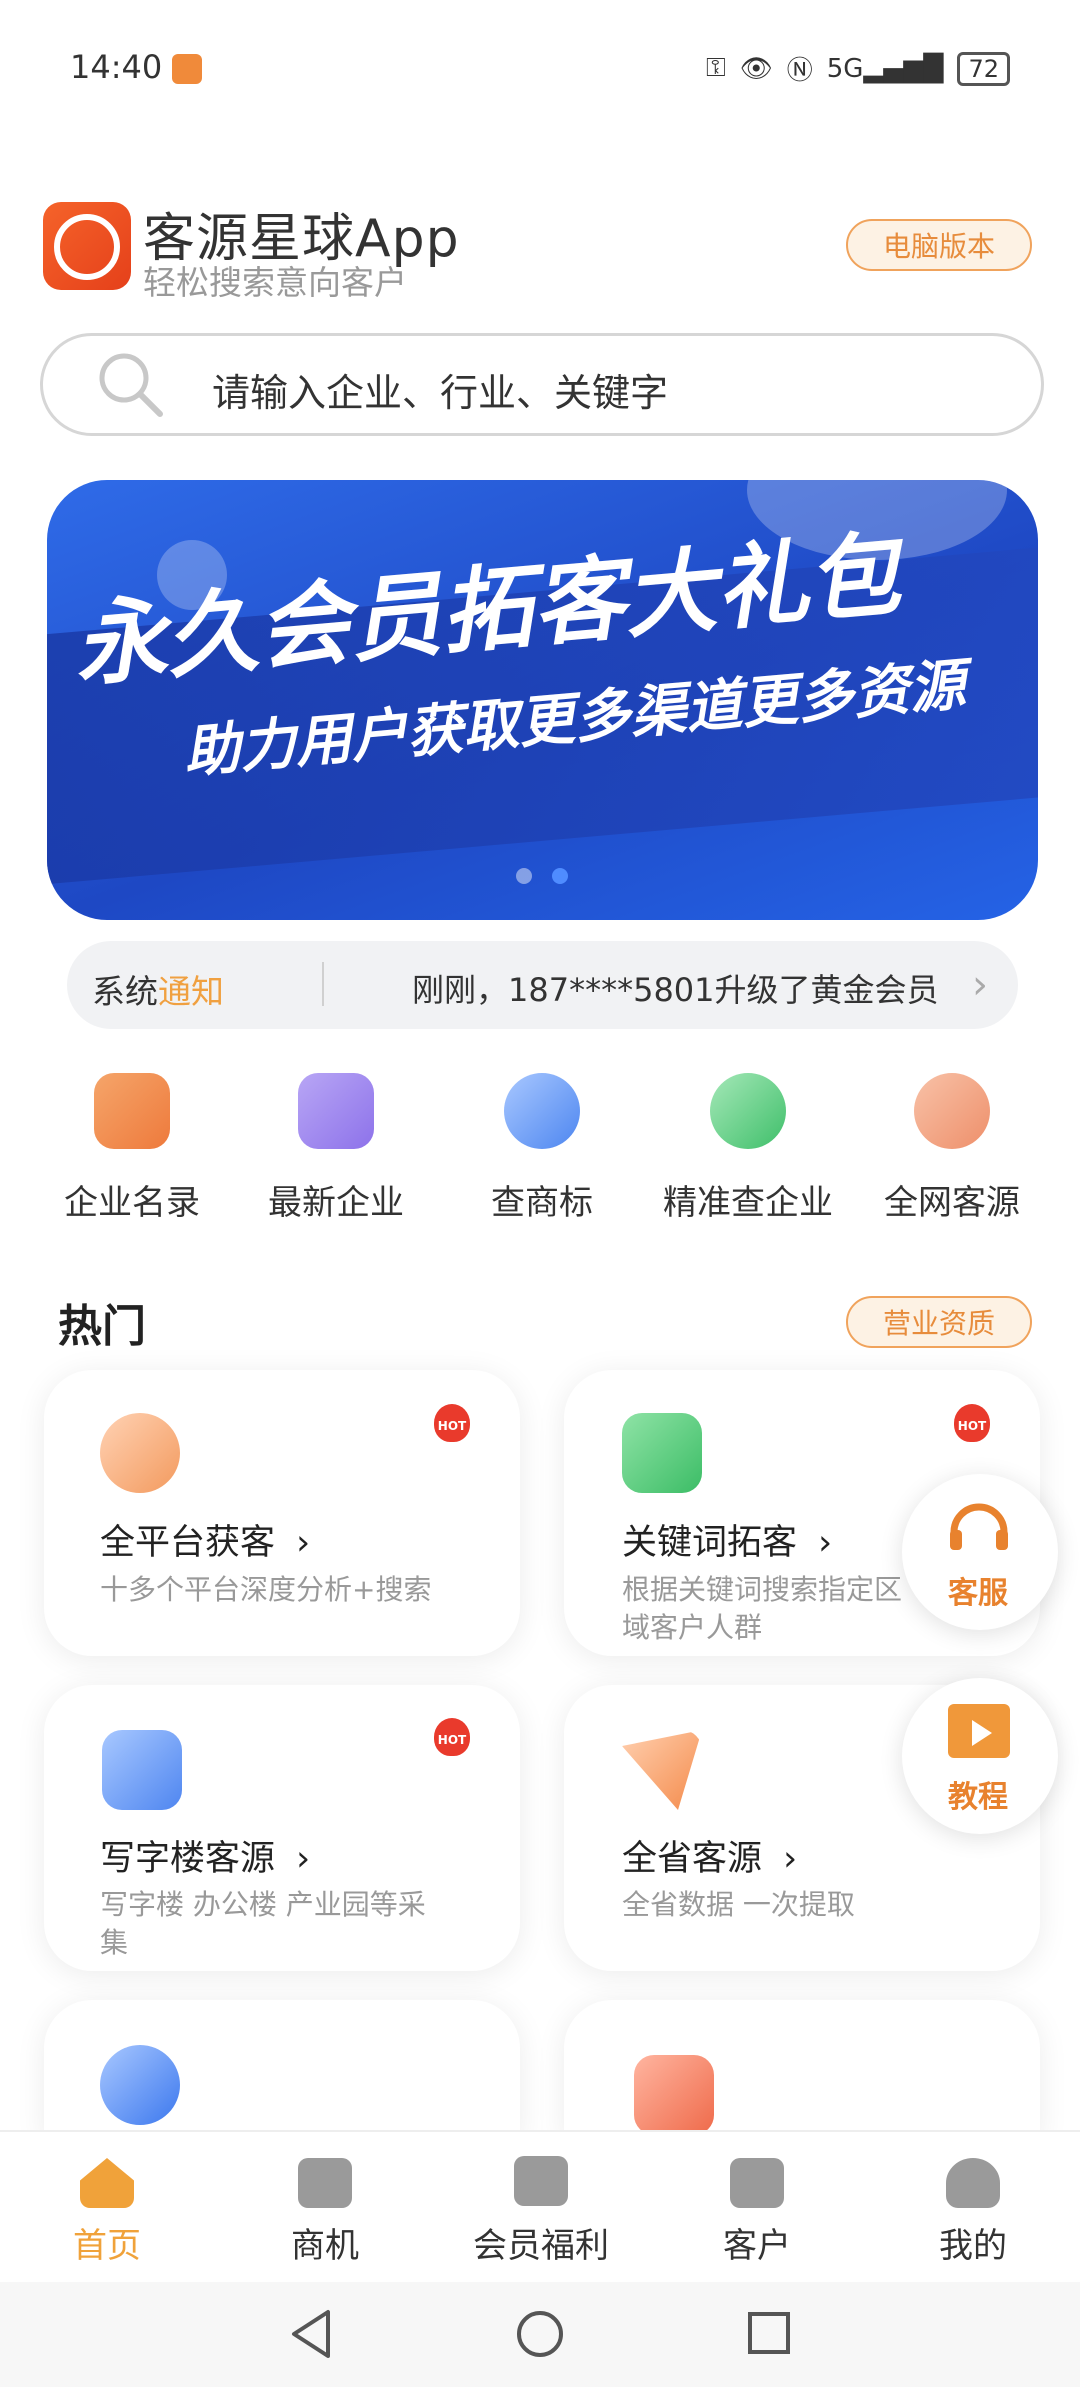  Describe the element at coordinates (131, 385) in the screenshot. I see `search-icon` at that location.